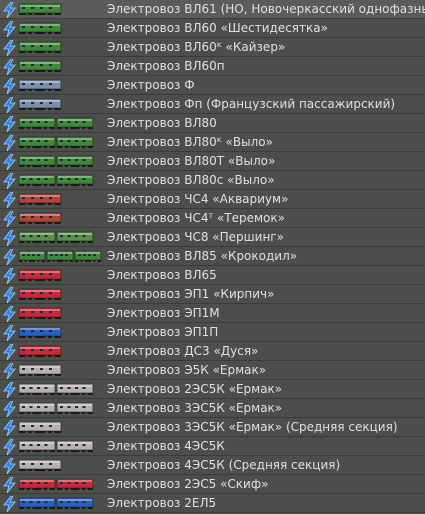 The image size is (425, 514). What do you see at coordinates (212, 28) in the screenshot?
I see `list-item: Электровоз ВЛ60 «Шестидесятка»` at bounding box center [212, 28].